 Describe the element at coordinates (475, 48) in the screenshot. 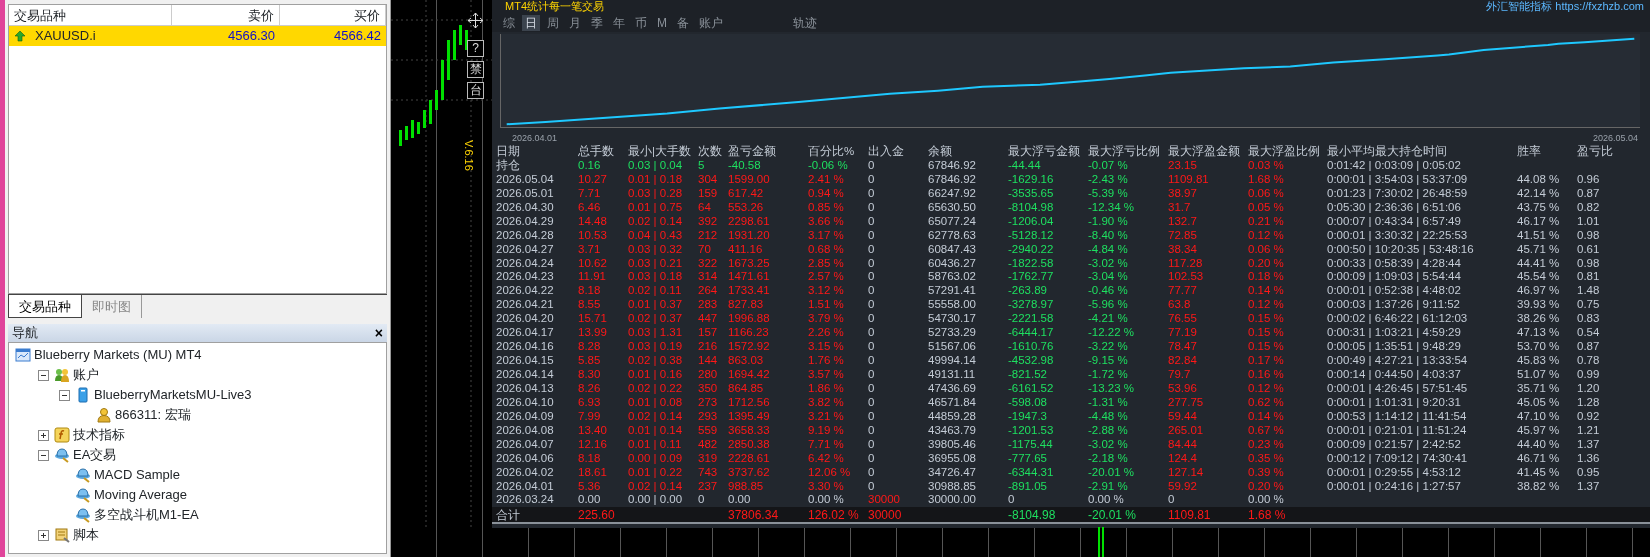

I see `chart-button: ?` at that location.